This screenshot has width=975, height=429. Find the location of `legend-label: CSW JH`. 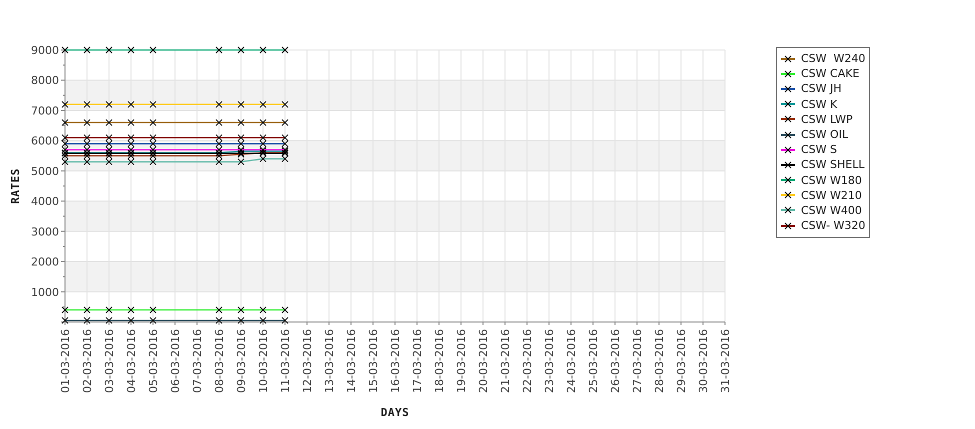

legend-label: CSW JH is located at coordinates (821, 89).